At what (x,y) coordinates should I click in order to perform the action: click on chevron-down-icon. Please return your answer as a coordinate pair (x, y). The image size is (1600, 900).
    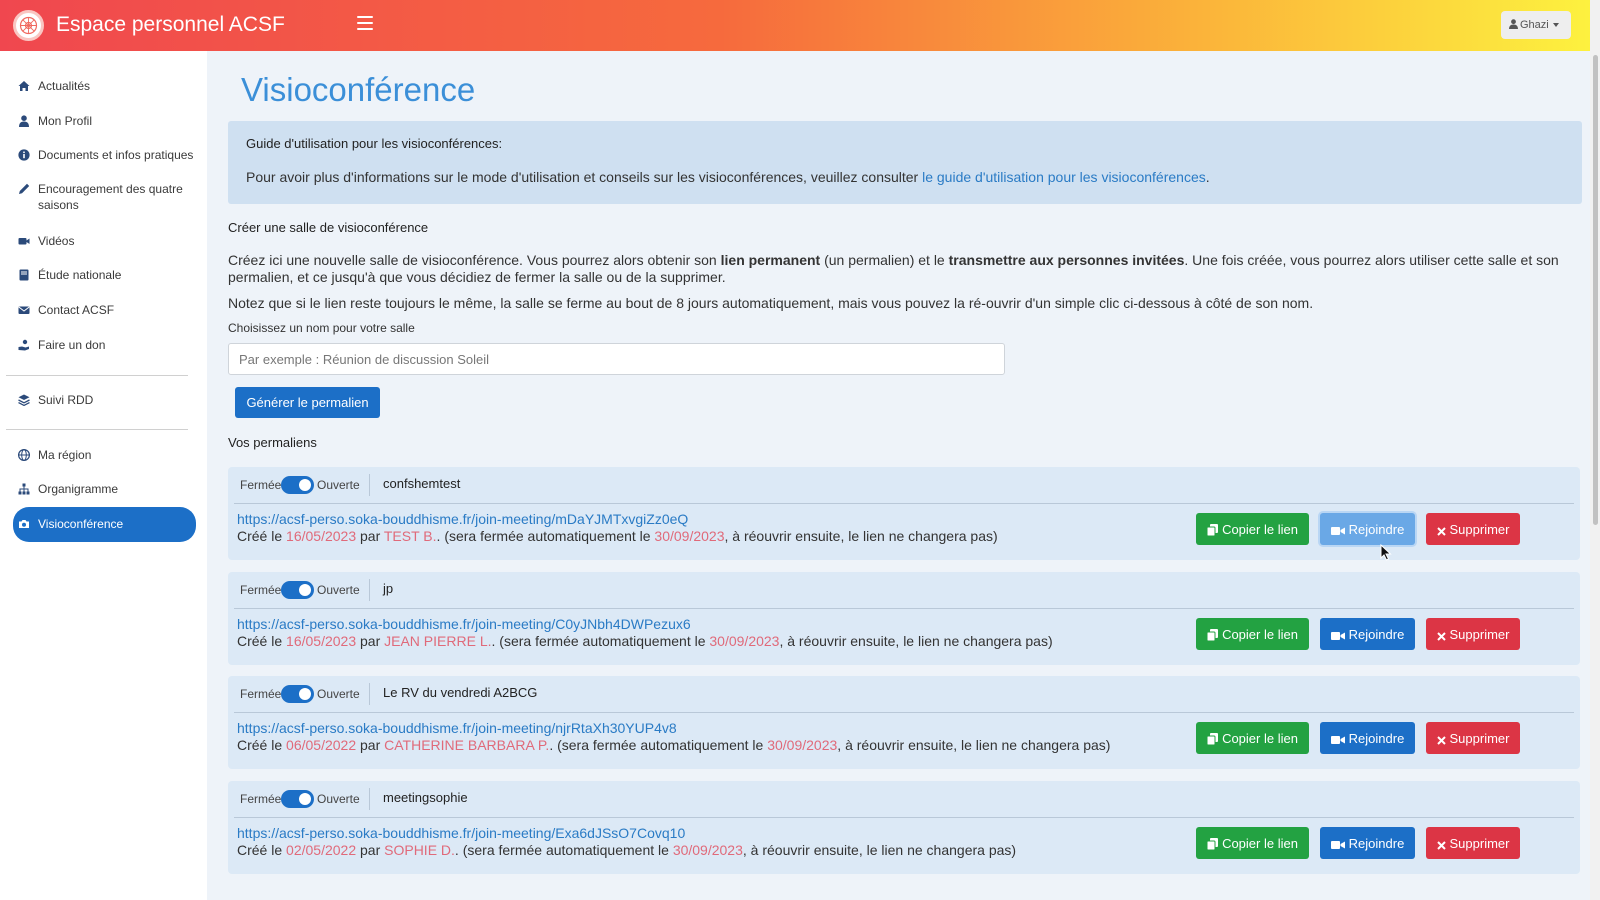
    Looking at the image, I should click on (1555, 25).